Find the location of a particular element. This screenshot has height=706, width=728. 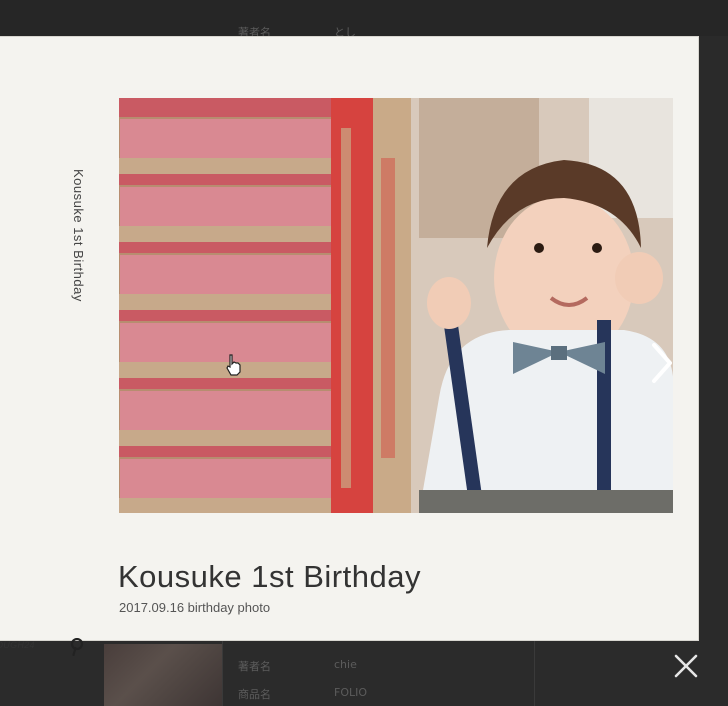

background-product-value: FOLIO is located at coordinates (351, 692).